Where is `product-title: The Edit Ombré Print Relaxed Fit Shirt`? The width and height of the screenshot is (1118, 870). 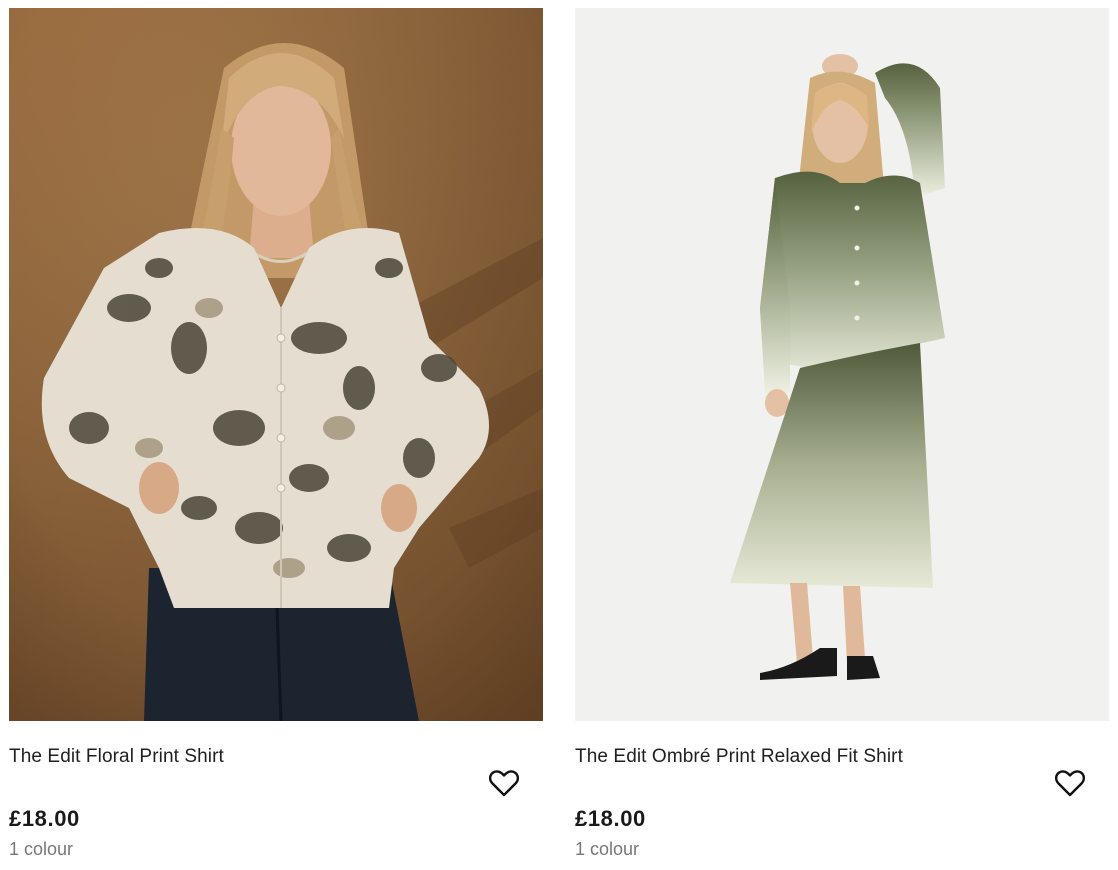
product-title: The Edit Ombré Print Relaxed Fit Shirt is located at coordinates (739, 757).